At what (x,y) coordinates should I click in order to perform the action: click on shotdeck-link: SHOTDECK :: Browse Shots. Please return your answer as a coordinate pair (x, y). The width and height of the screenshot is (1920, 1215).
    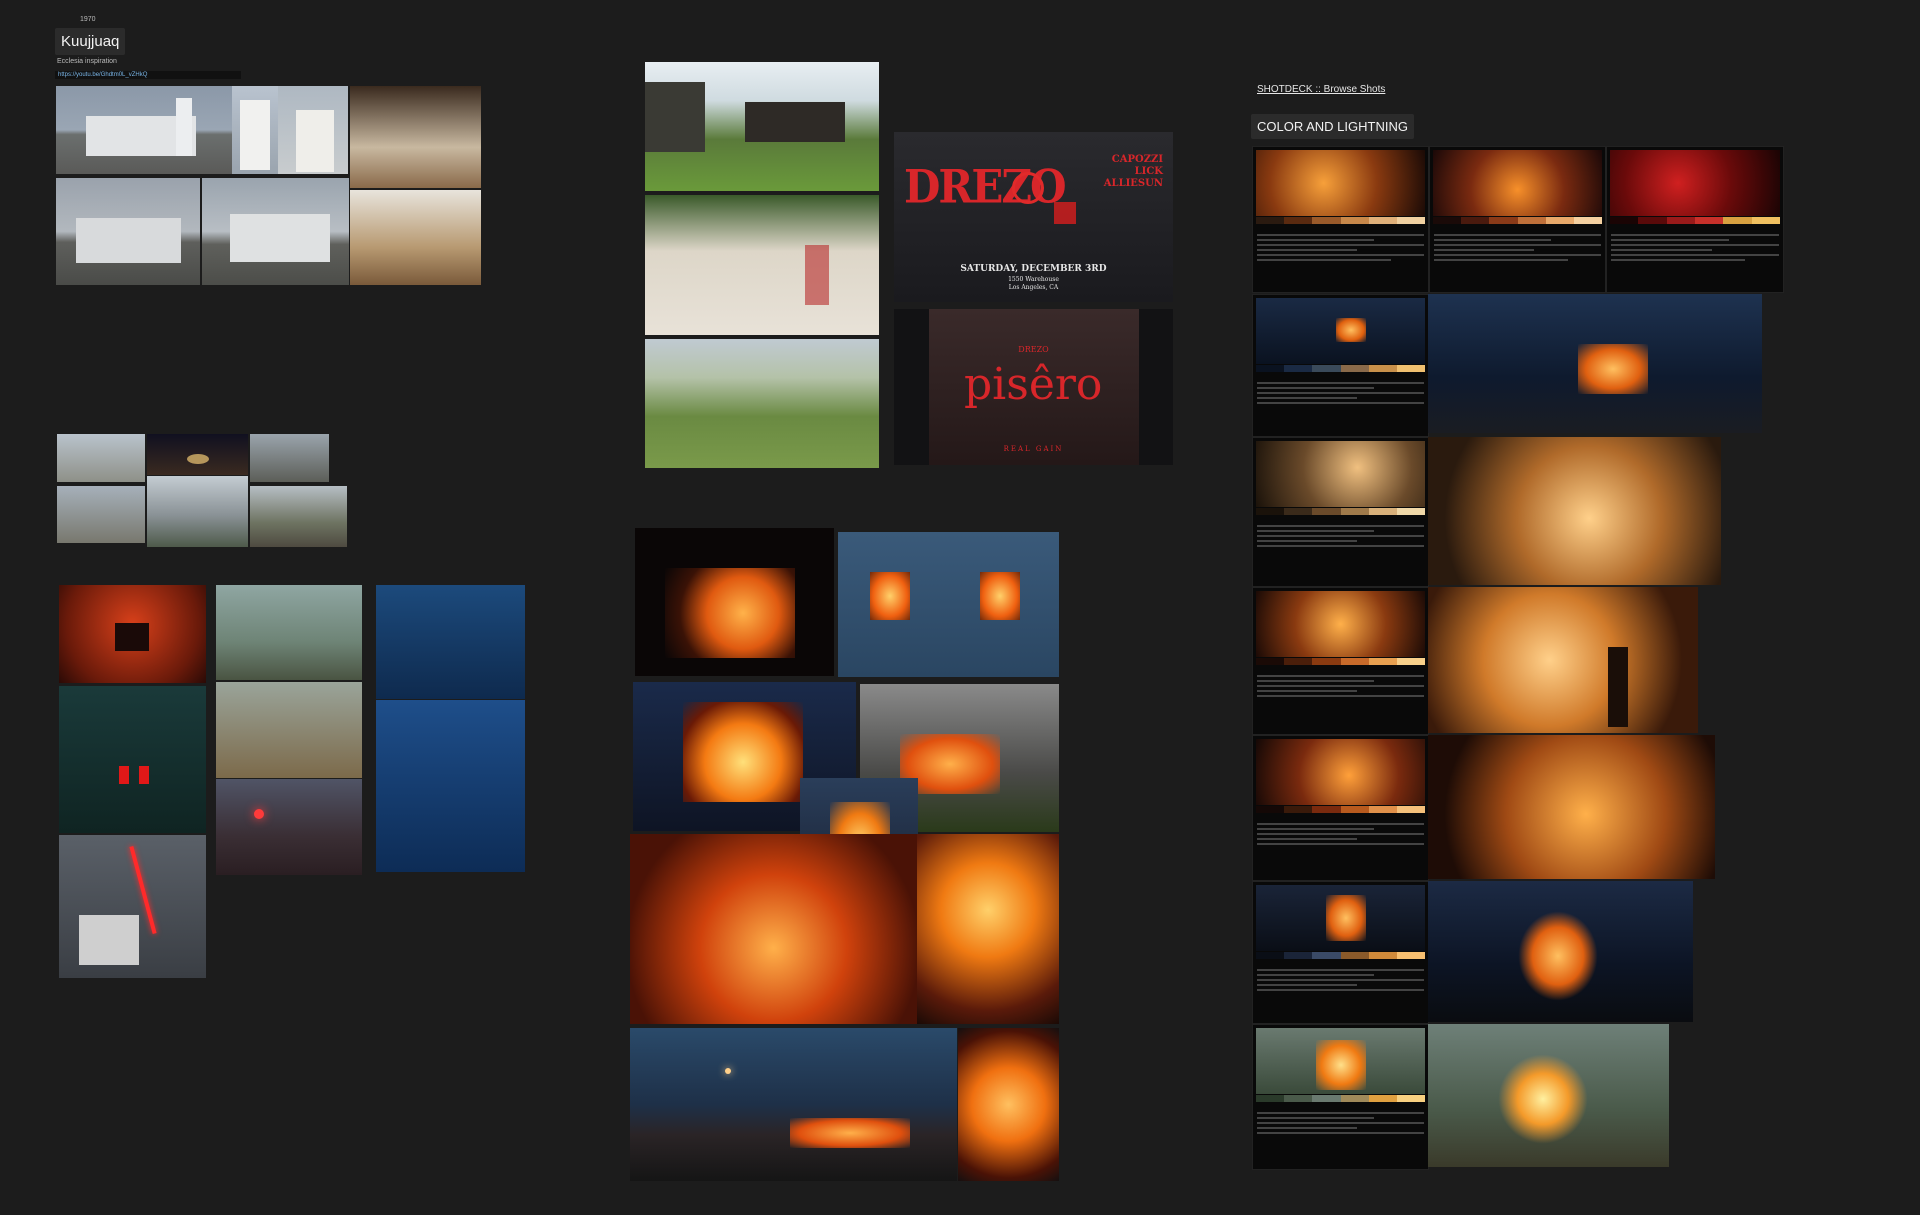
    Looking at the image, I should click on (1321, 89).